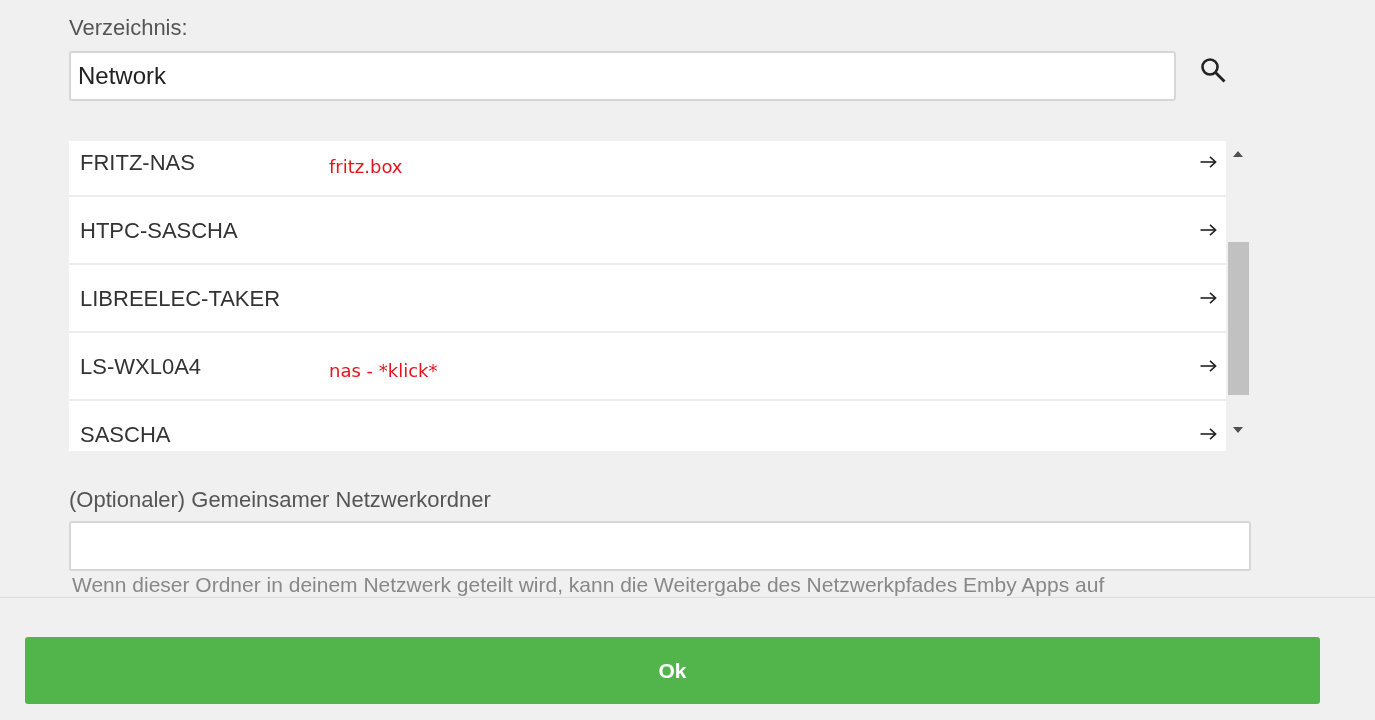 This screenshot has width=1375, height=720. I want to click on list-item: HTPC-SASCHA, so click(647, 230).